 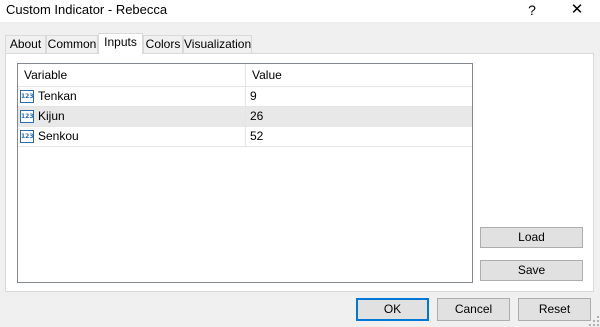 I want to click on cancel-button: Cancel, so click(x=473, y=309).